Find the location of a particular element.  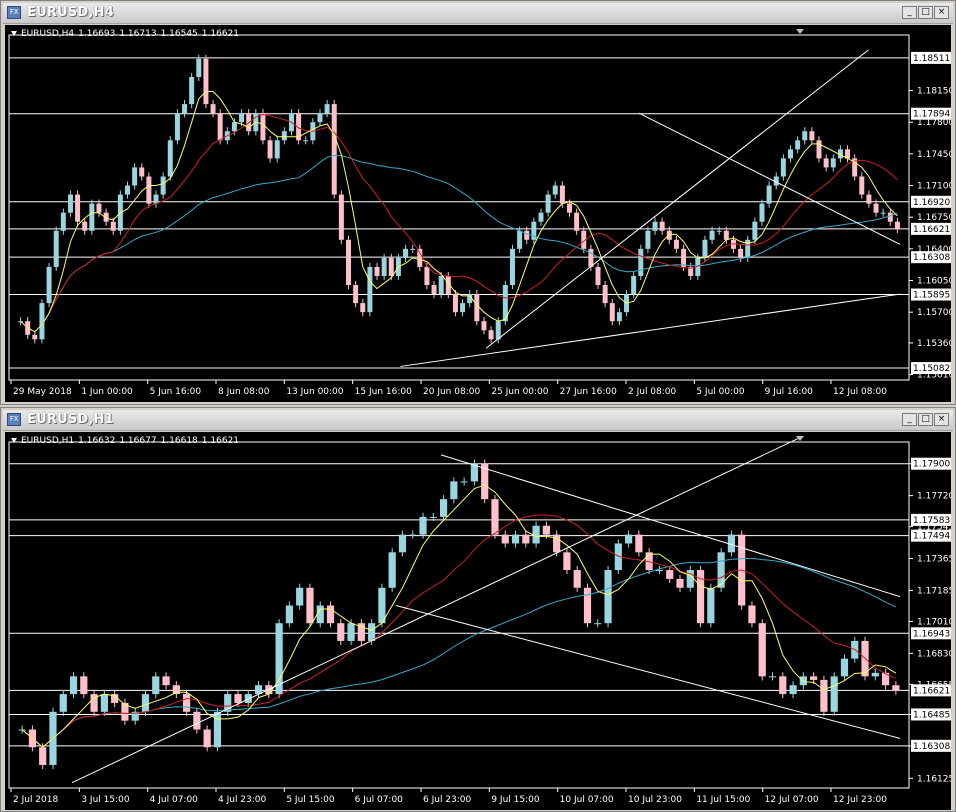

x-tick-label: 5 Jul 15:00 is located at coordinates (310, 800).